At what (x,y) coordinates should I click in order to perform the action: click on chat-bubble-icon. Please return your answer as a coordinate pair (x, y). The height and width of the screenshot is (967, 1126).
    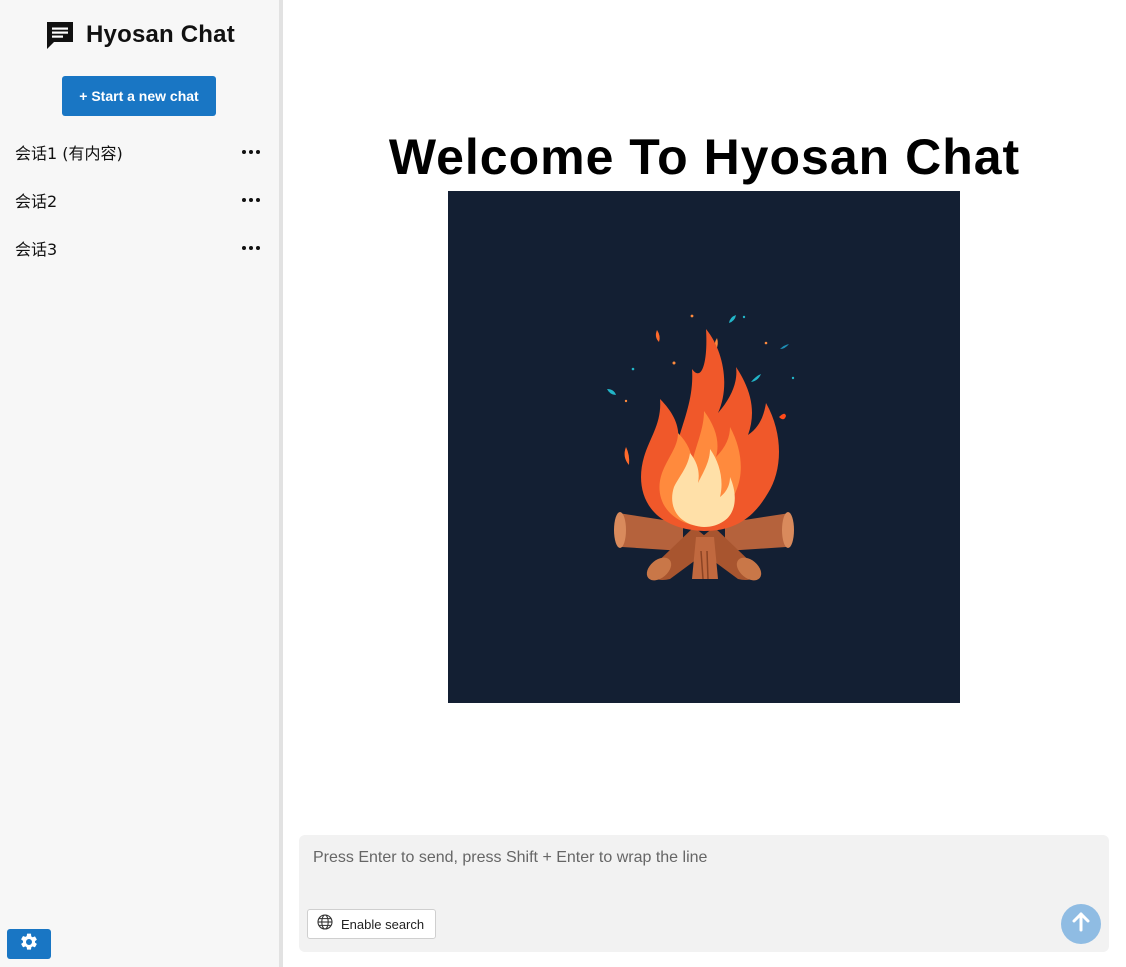
    Looking at the image, I should click on (60, 35).